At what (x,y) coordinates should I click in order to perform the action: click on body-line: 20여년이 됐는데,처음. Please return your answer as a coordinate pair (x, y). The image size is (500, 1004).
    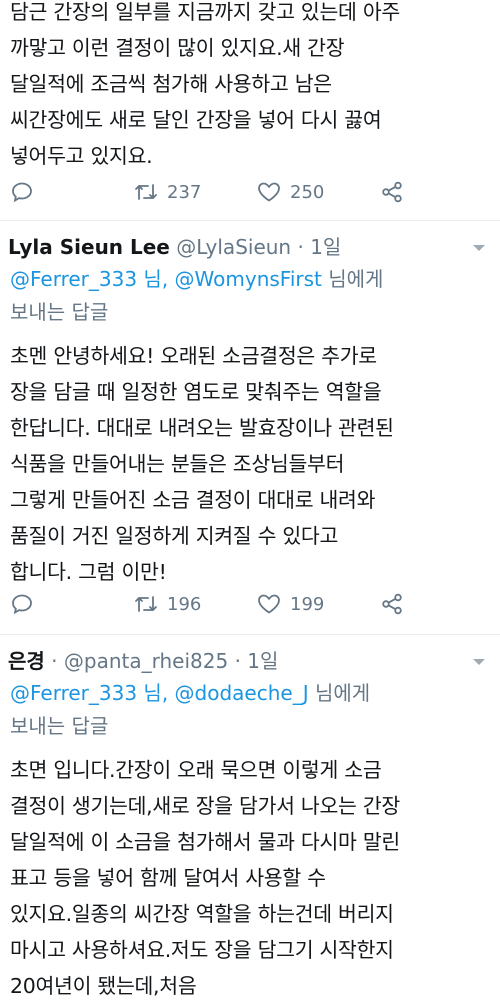
    Looking at the image, I should click on (103, 986).